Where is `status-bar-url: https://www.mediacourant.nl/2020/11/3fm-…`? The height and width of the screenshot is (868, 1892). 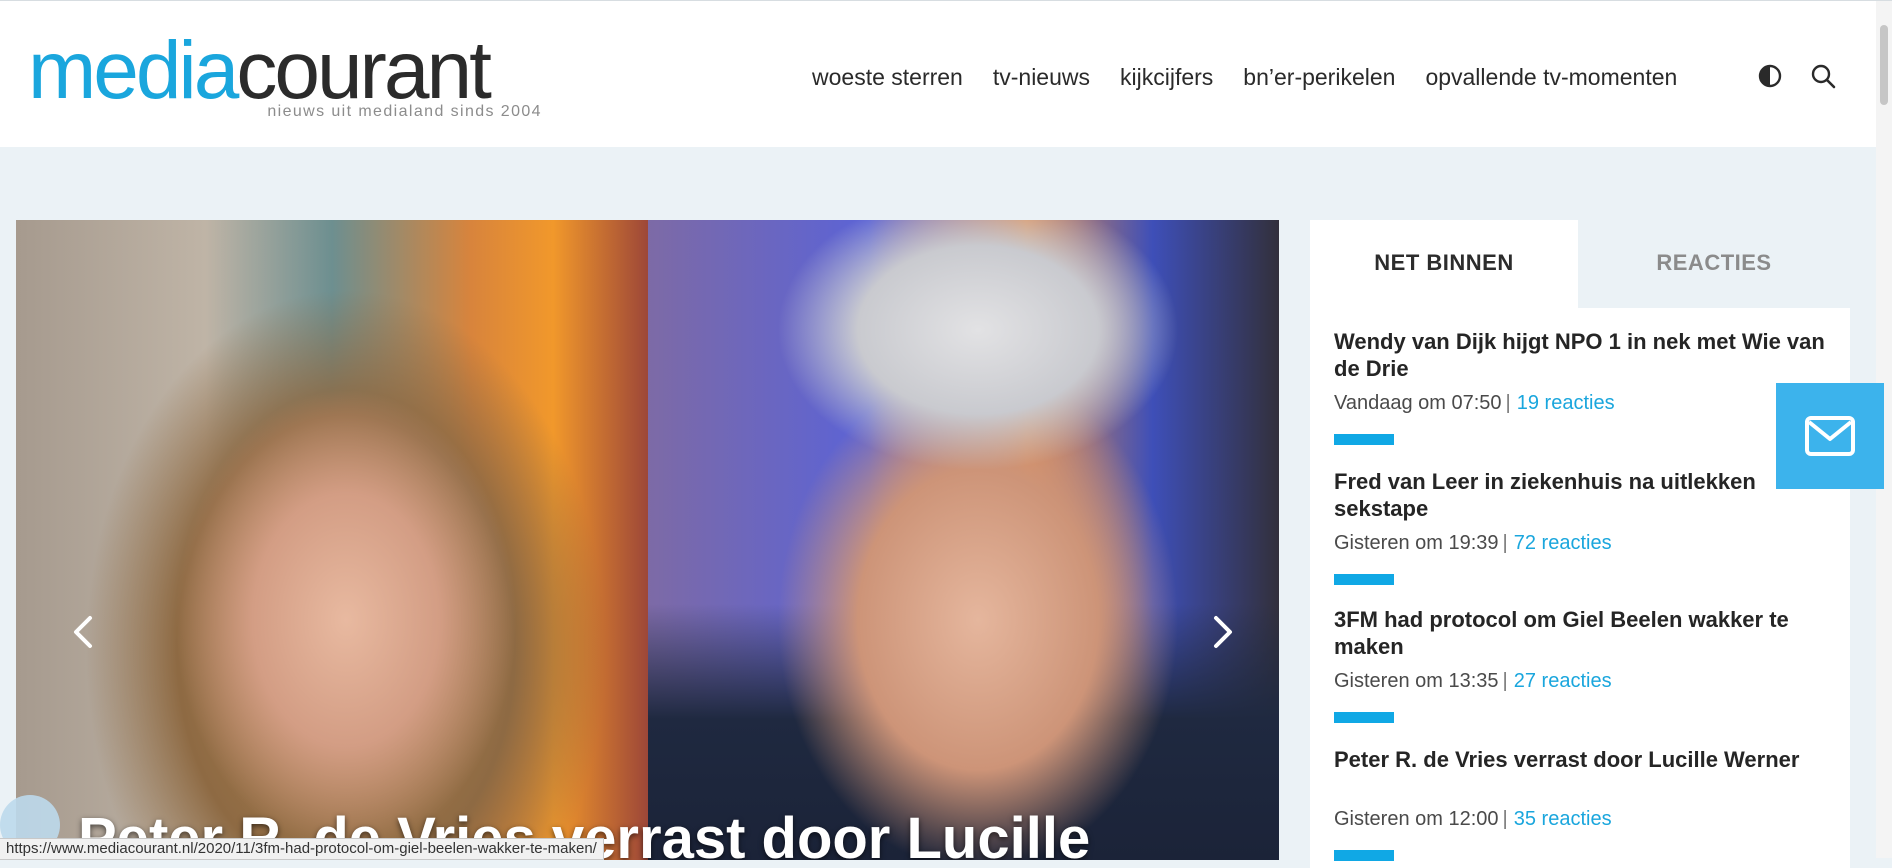
status-bar-url: https://www.mediacourant.nl/2020/11/3fm-… is located at coordinates (302, 849).